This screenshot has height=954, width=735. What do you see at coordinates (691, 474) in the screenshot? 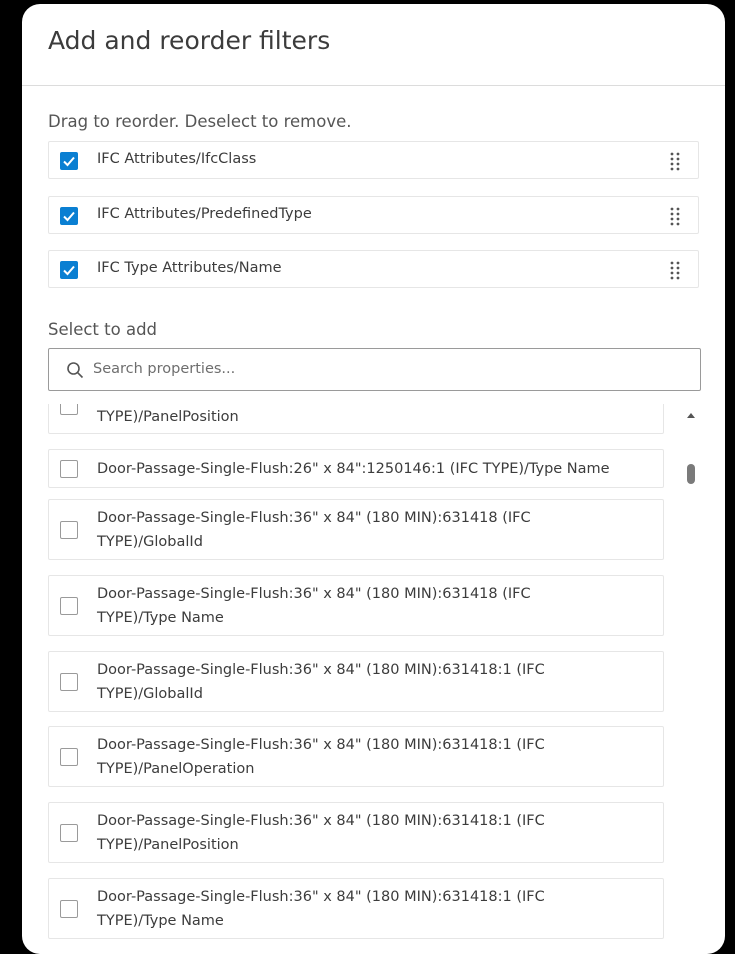
I see `scrollbar-thumb` at bounding box center [691, 474].